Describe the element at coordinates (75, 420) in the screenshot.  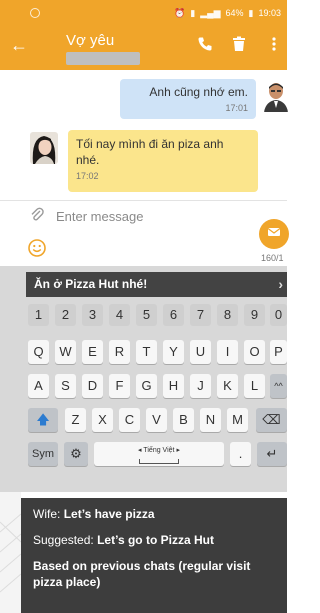
I see `key-z: Z` at that location.